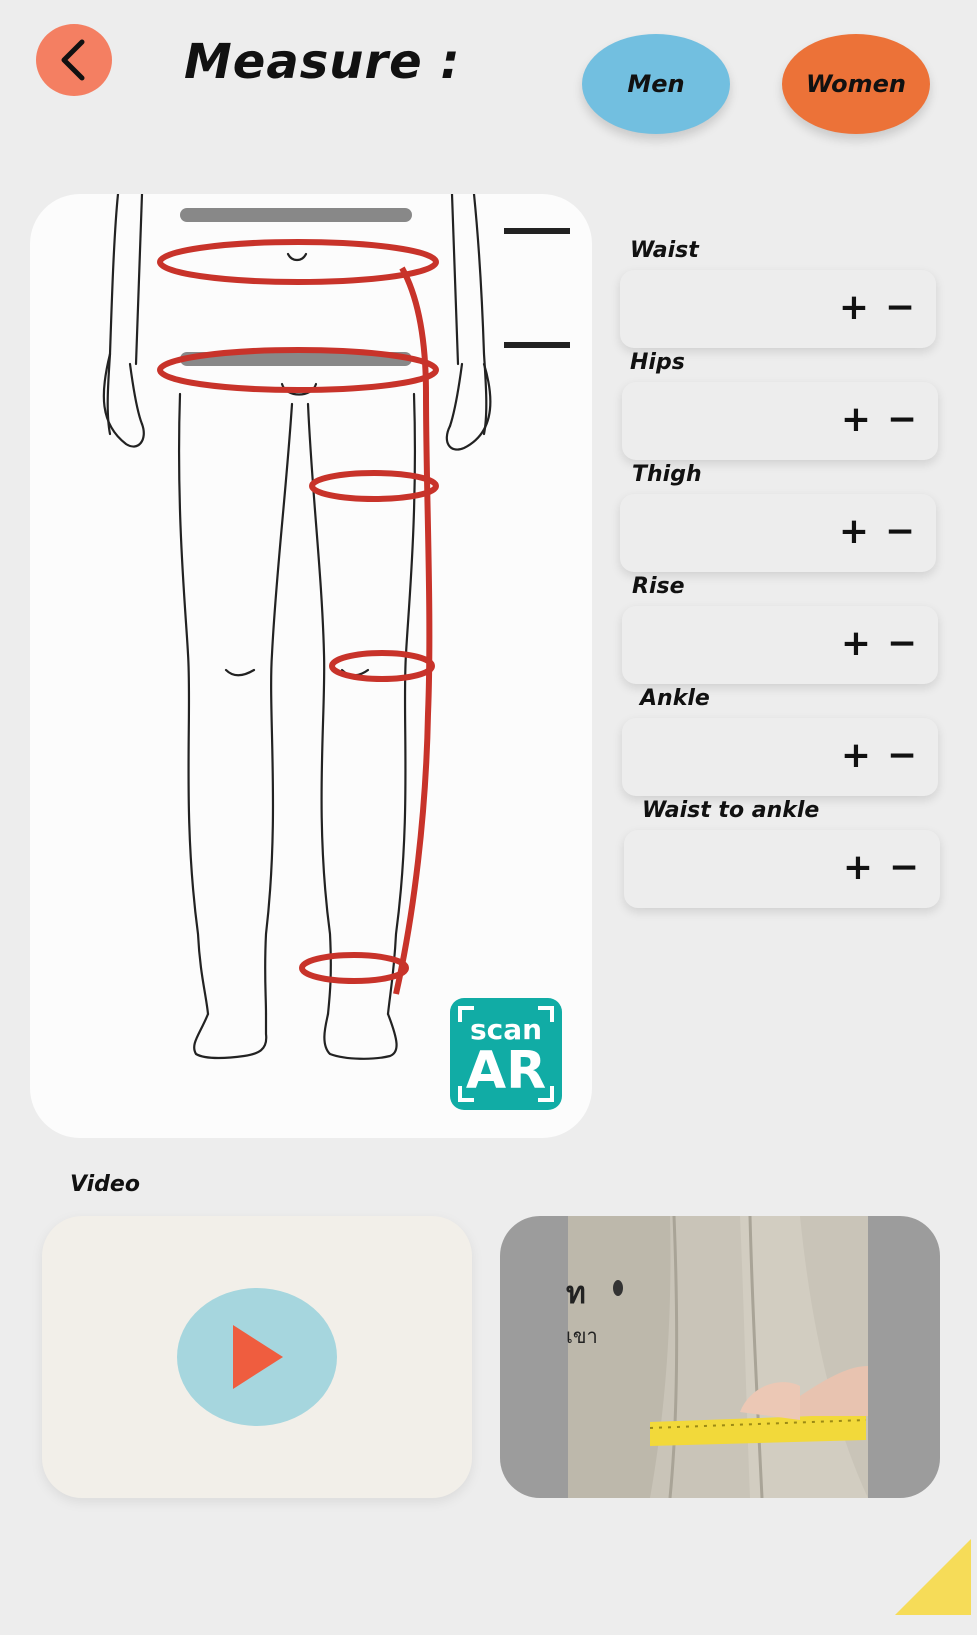 The image size is (977, 1635). I want to click on waist-to-ankle-field: + −, so click(782, 869).